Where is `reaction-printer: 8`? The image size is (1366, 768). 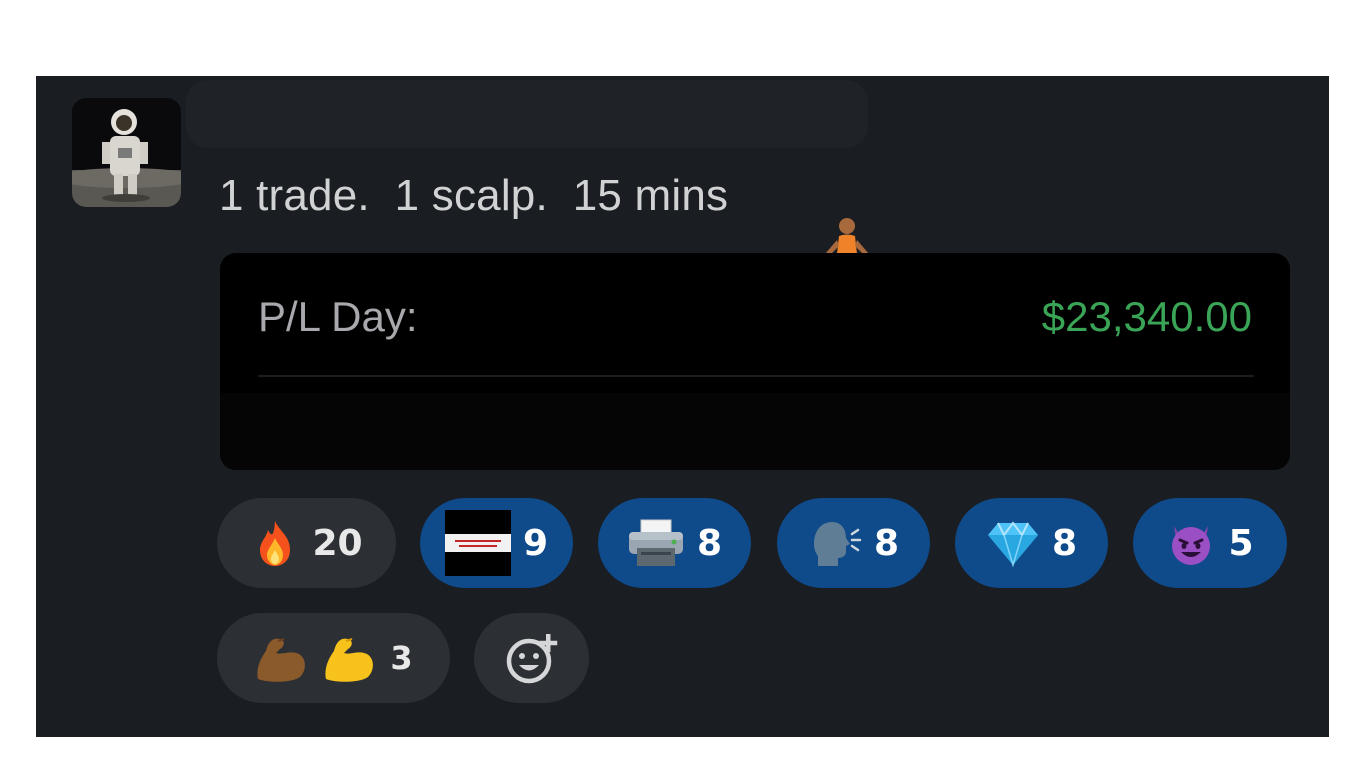
reaction-printer: 8 is located at coordinates (674, 543).